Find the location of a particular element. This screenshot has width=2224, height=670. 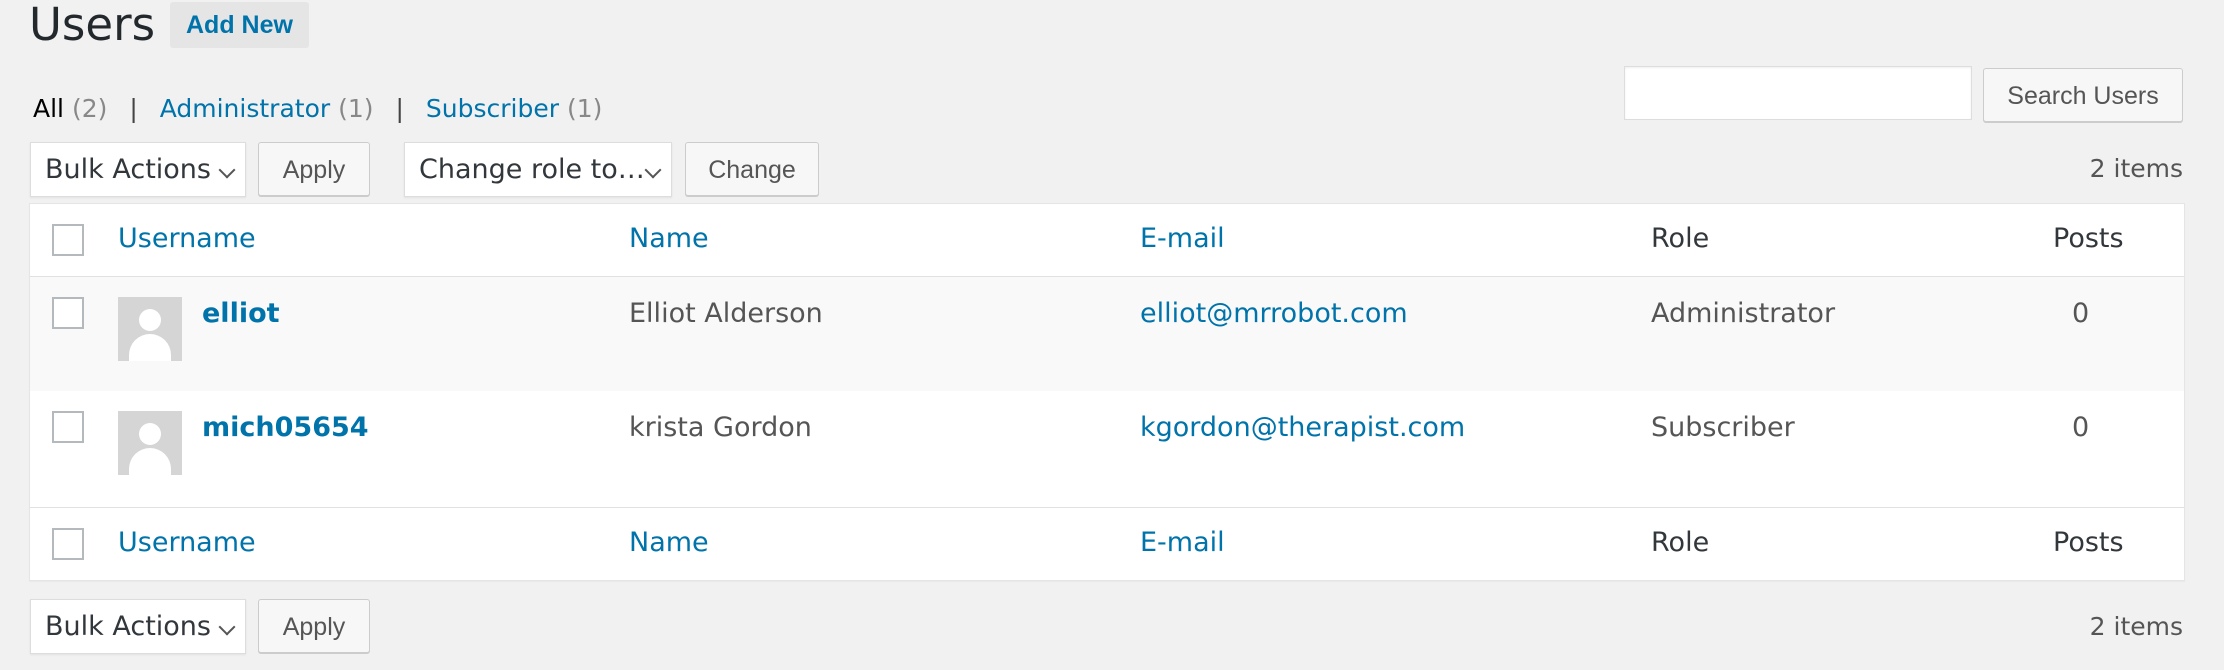

add-new-user-button: Add New is located at coordinates (239, 25).